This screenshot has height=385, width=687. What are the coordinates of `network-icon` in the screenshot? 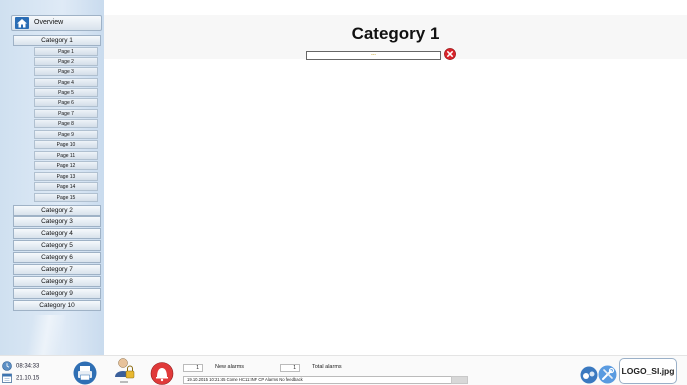 It's located at (589, 375).